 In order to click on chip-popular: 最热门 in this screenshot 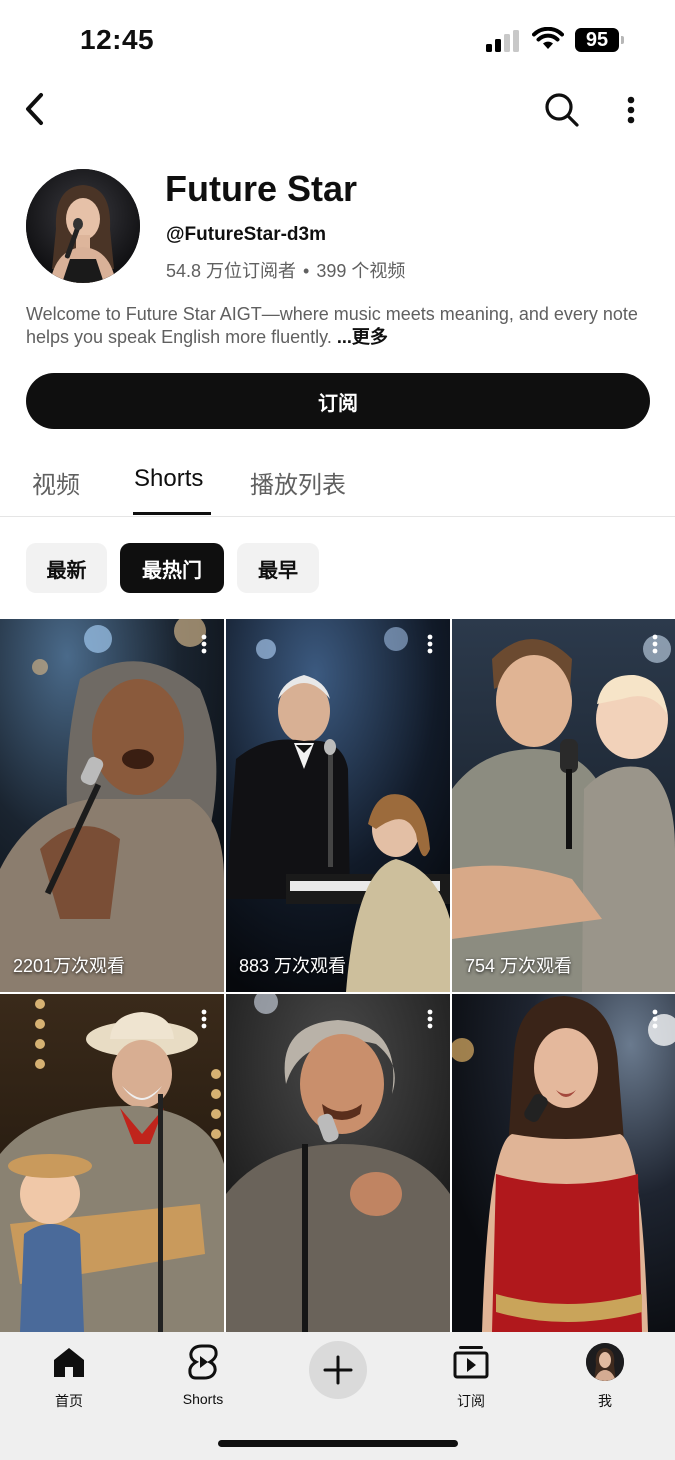, I will do `click(172, 568)`.